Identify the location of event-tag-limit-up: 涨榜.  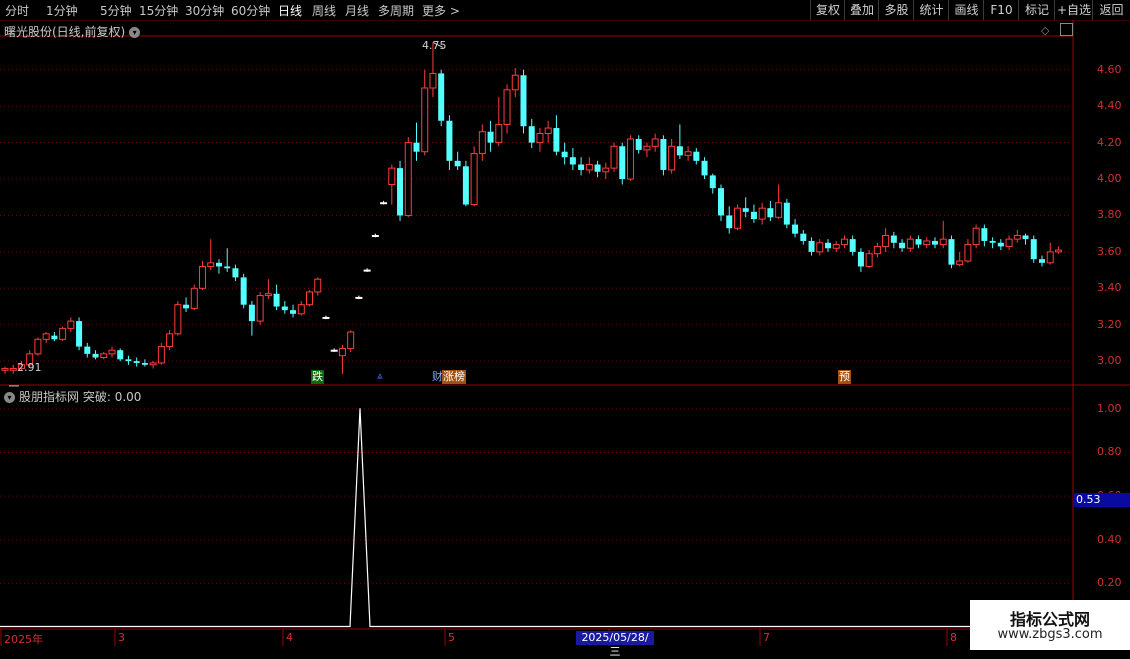
(454, 377).